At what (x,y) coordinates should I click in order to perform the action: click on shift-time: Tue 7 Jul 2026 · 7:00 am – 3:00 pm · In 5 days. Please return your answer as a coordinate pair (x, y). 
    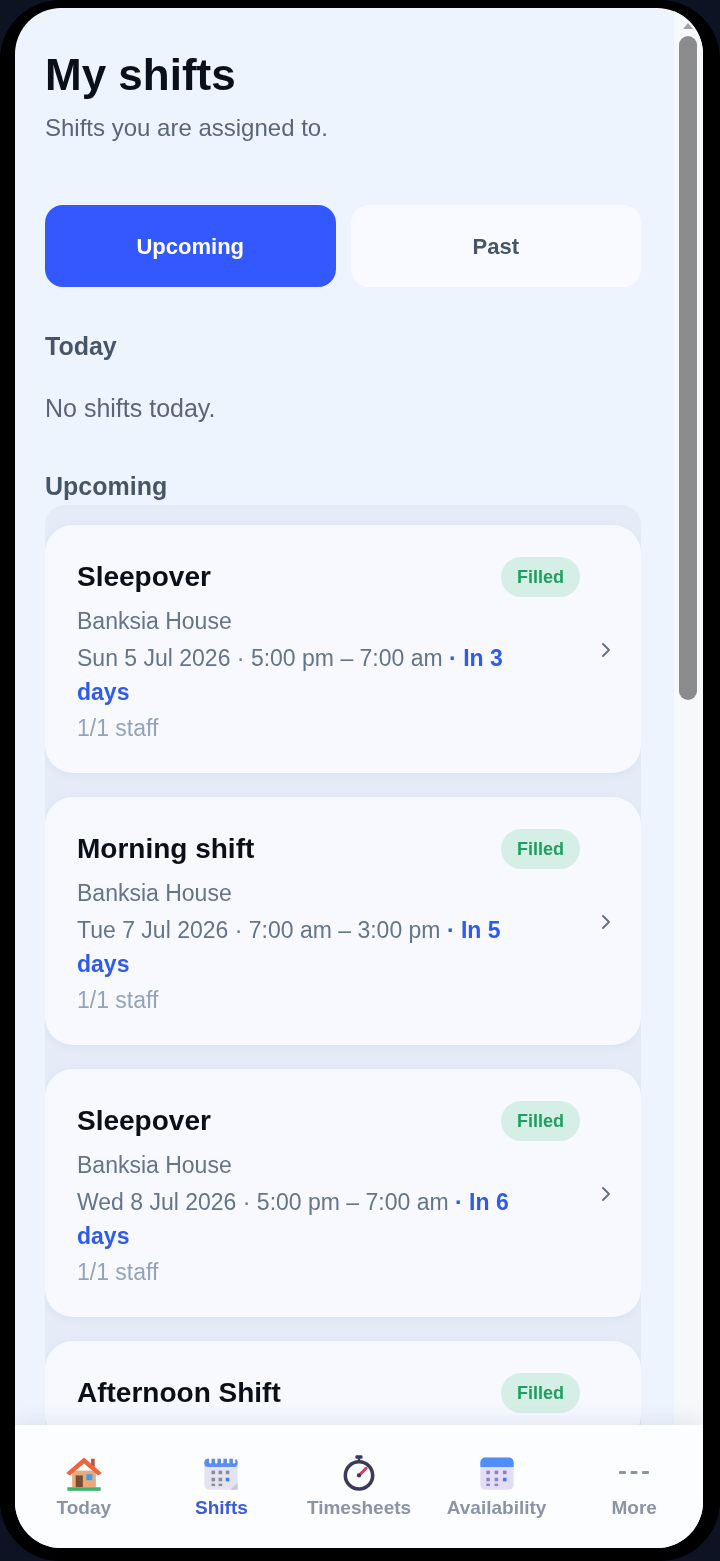
    Looking at the image, I should click on (289, 947).